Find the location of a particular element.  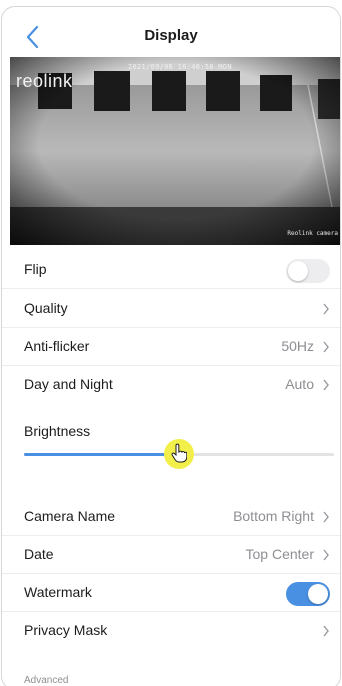

camera-name-row: Camera Name Bottom Right is located at coordinates (171, 517).